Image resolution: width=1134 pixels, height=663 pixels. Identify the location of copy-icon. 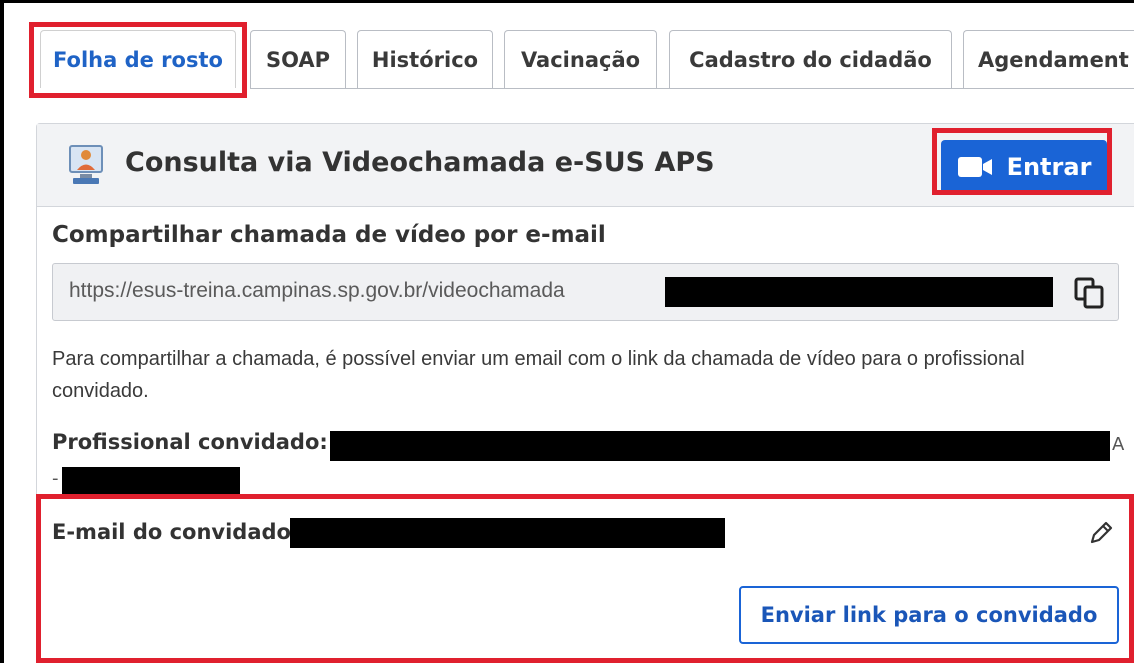
(1090, 293).